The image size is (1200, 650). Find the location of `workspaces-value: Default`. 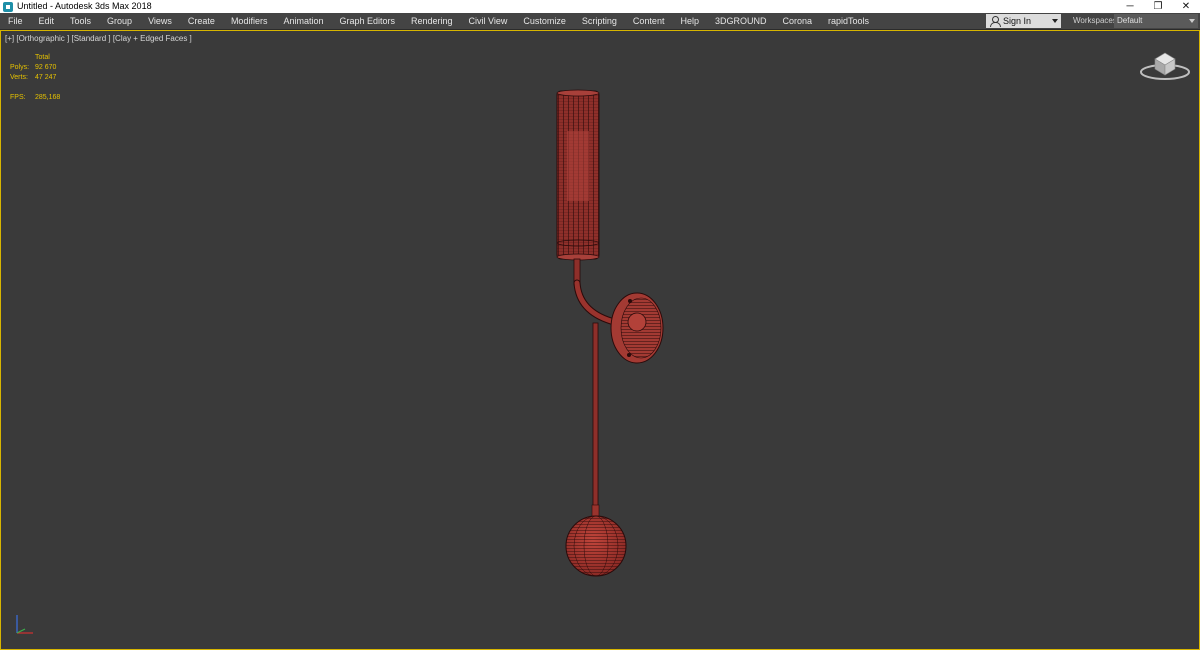

workspaces-value: Default is located at coordinates (1130, 20).